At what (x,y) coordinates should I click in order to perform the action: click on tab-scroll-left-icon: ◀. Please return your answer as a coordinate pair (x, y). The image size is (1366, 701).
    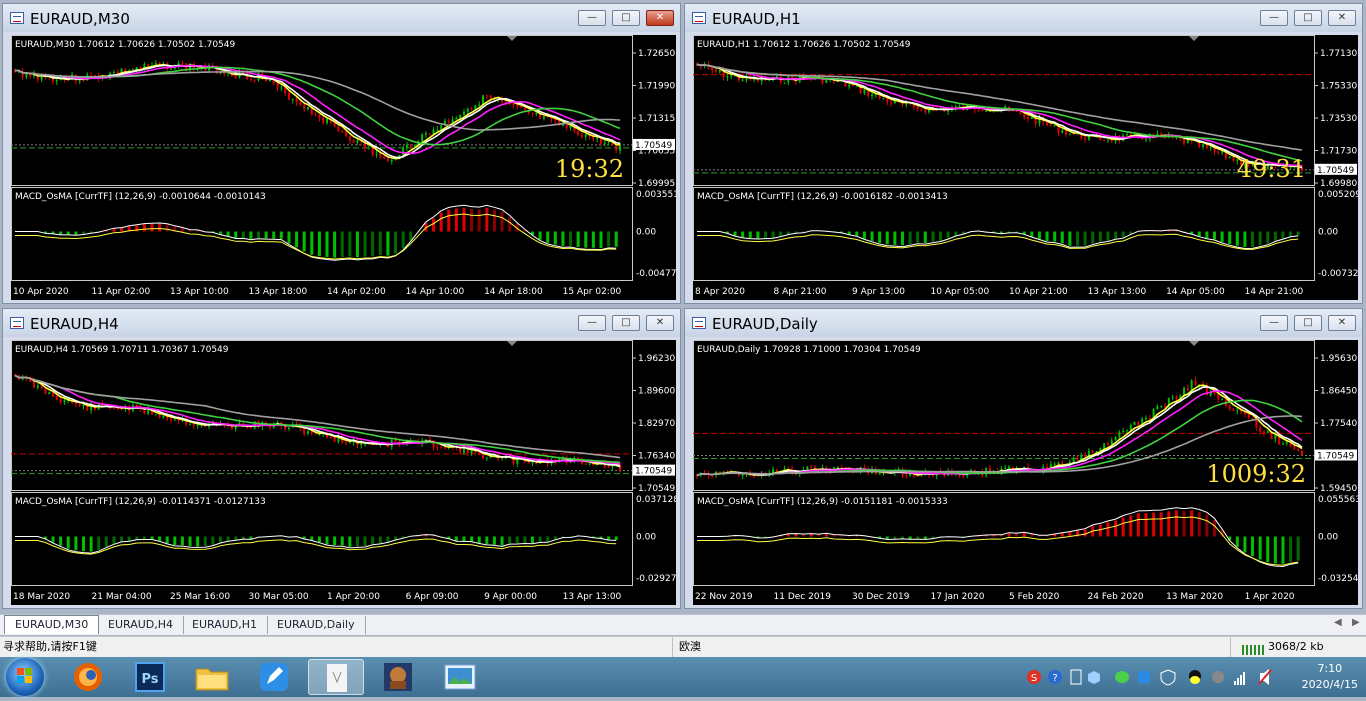
    Looking at the image, I should click on (1338, 622).